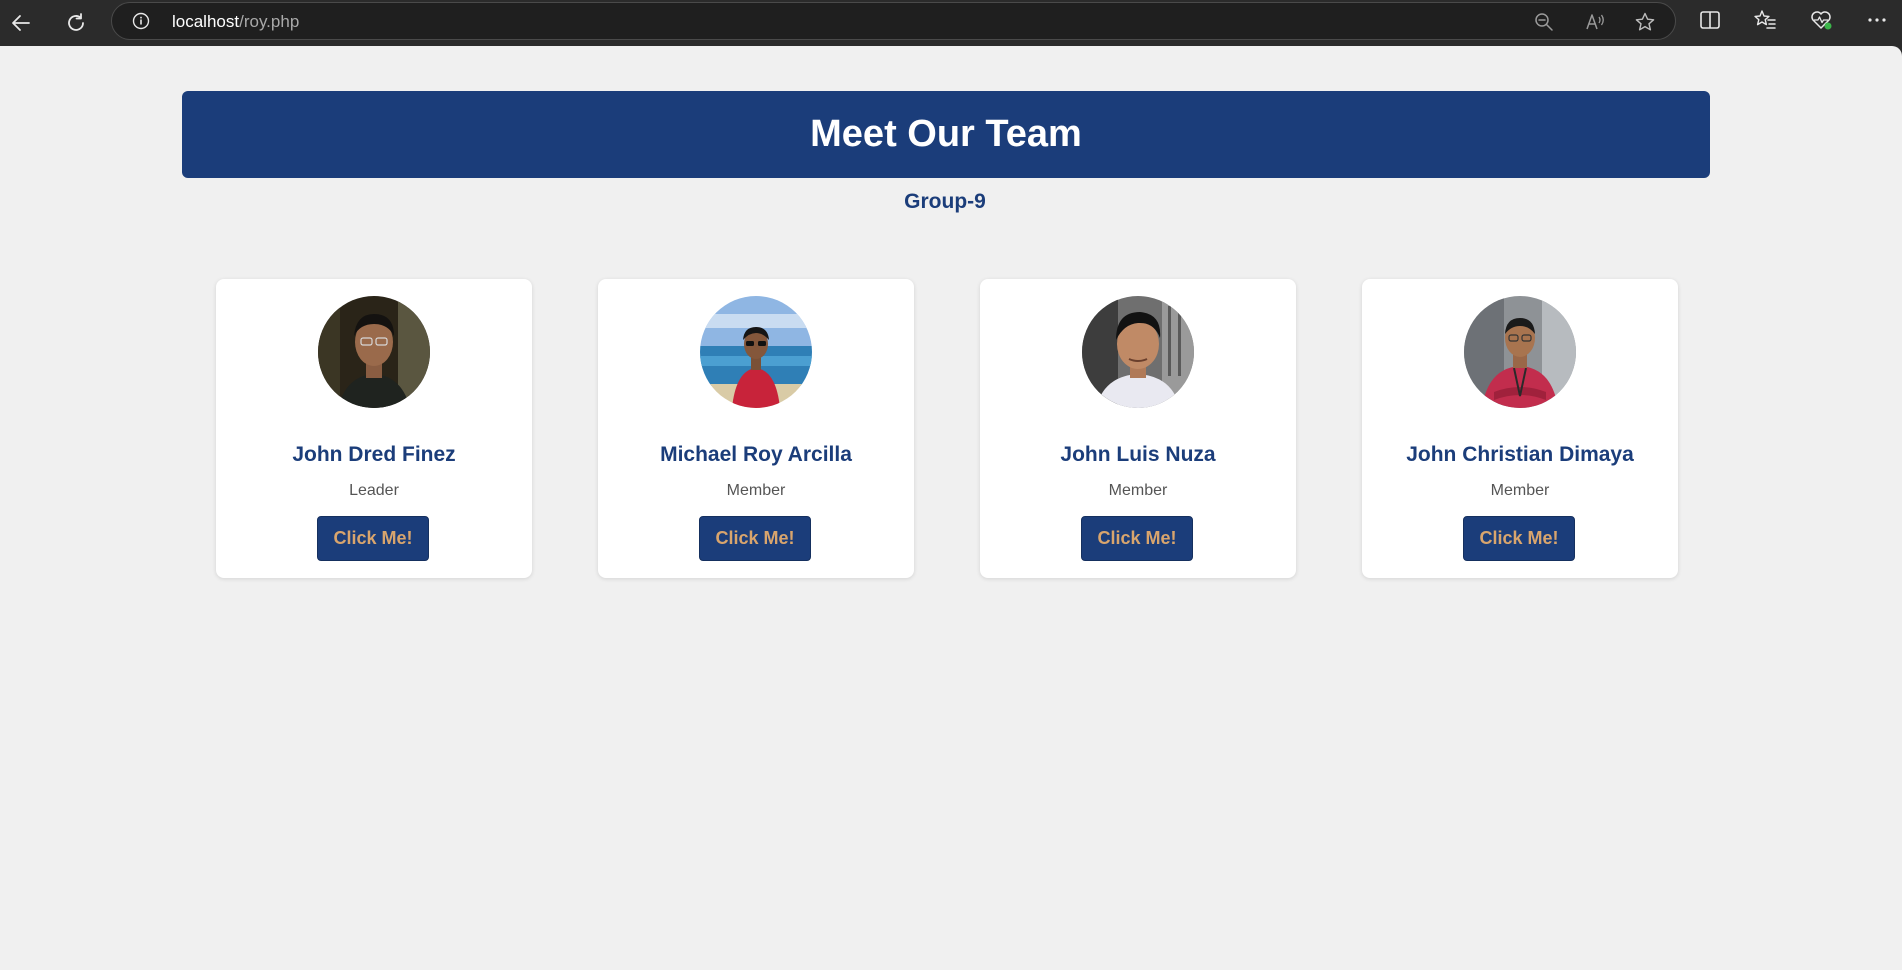 The image size is (1902, 970). What do you see at coordinates (1821, 20) in the screenshot?
I see `browser-essentials-icon` at bounding box center [1821, 20].